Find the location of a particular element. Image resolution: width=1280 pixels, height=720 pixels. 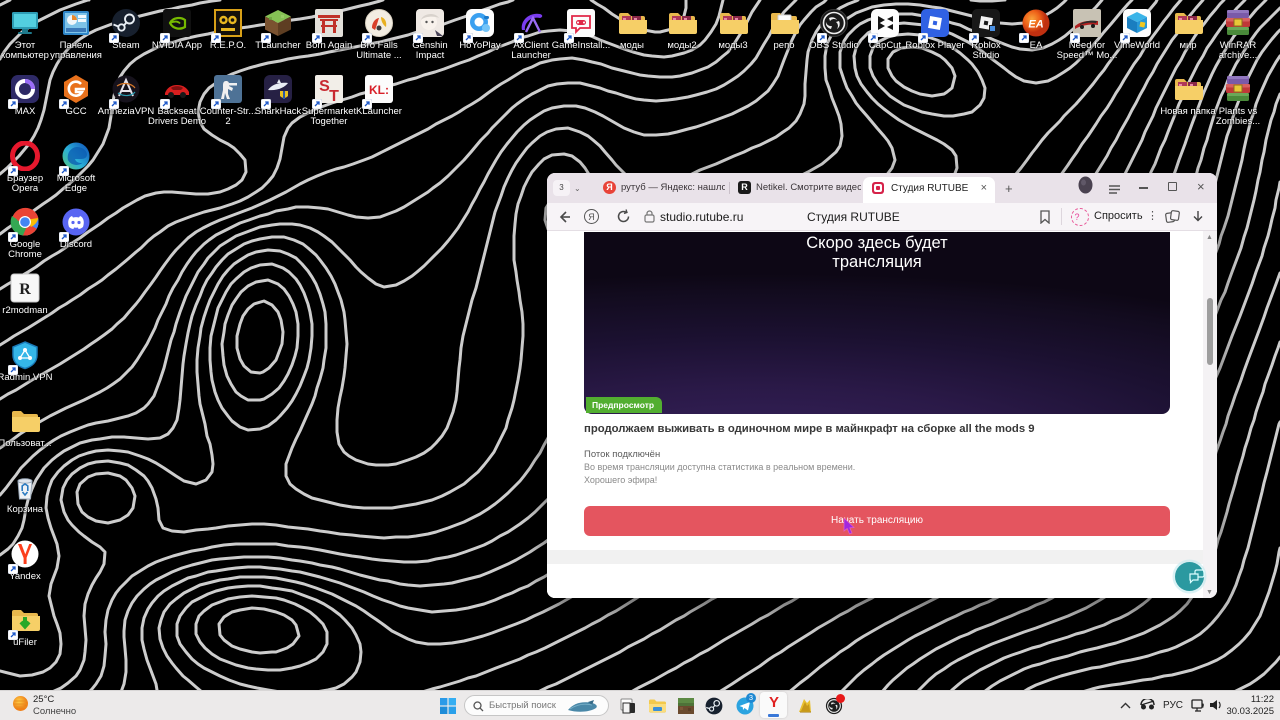

svg-text: KL: is located at coordinates (379, 90).